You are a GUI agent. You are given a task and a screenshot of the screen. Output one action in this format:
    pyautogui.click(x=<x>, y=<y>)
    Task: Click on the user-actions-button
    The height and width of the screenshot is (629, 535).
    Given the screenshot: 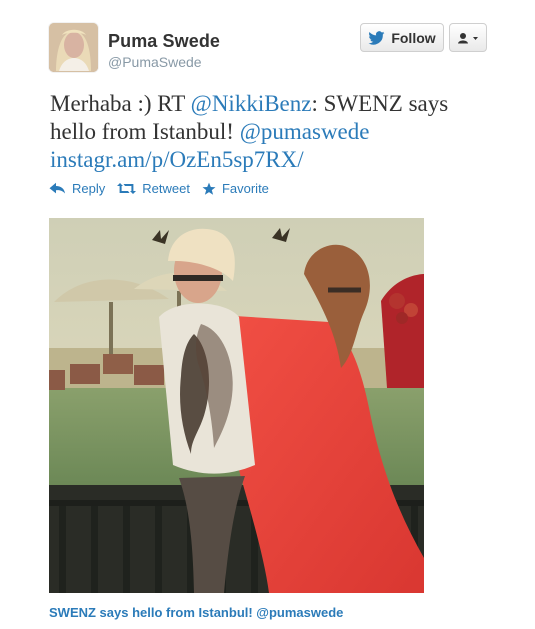 What is the action you would take?
    pyautogui.click(x=468, y=37)
    